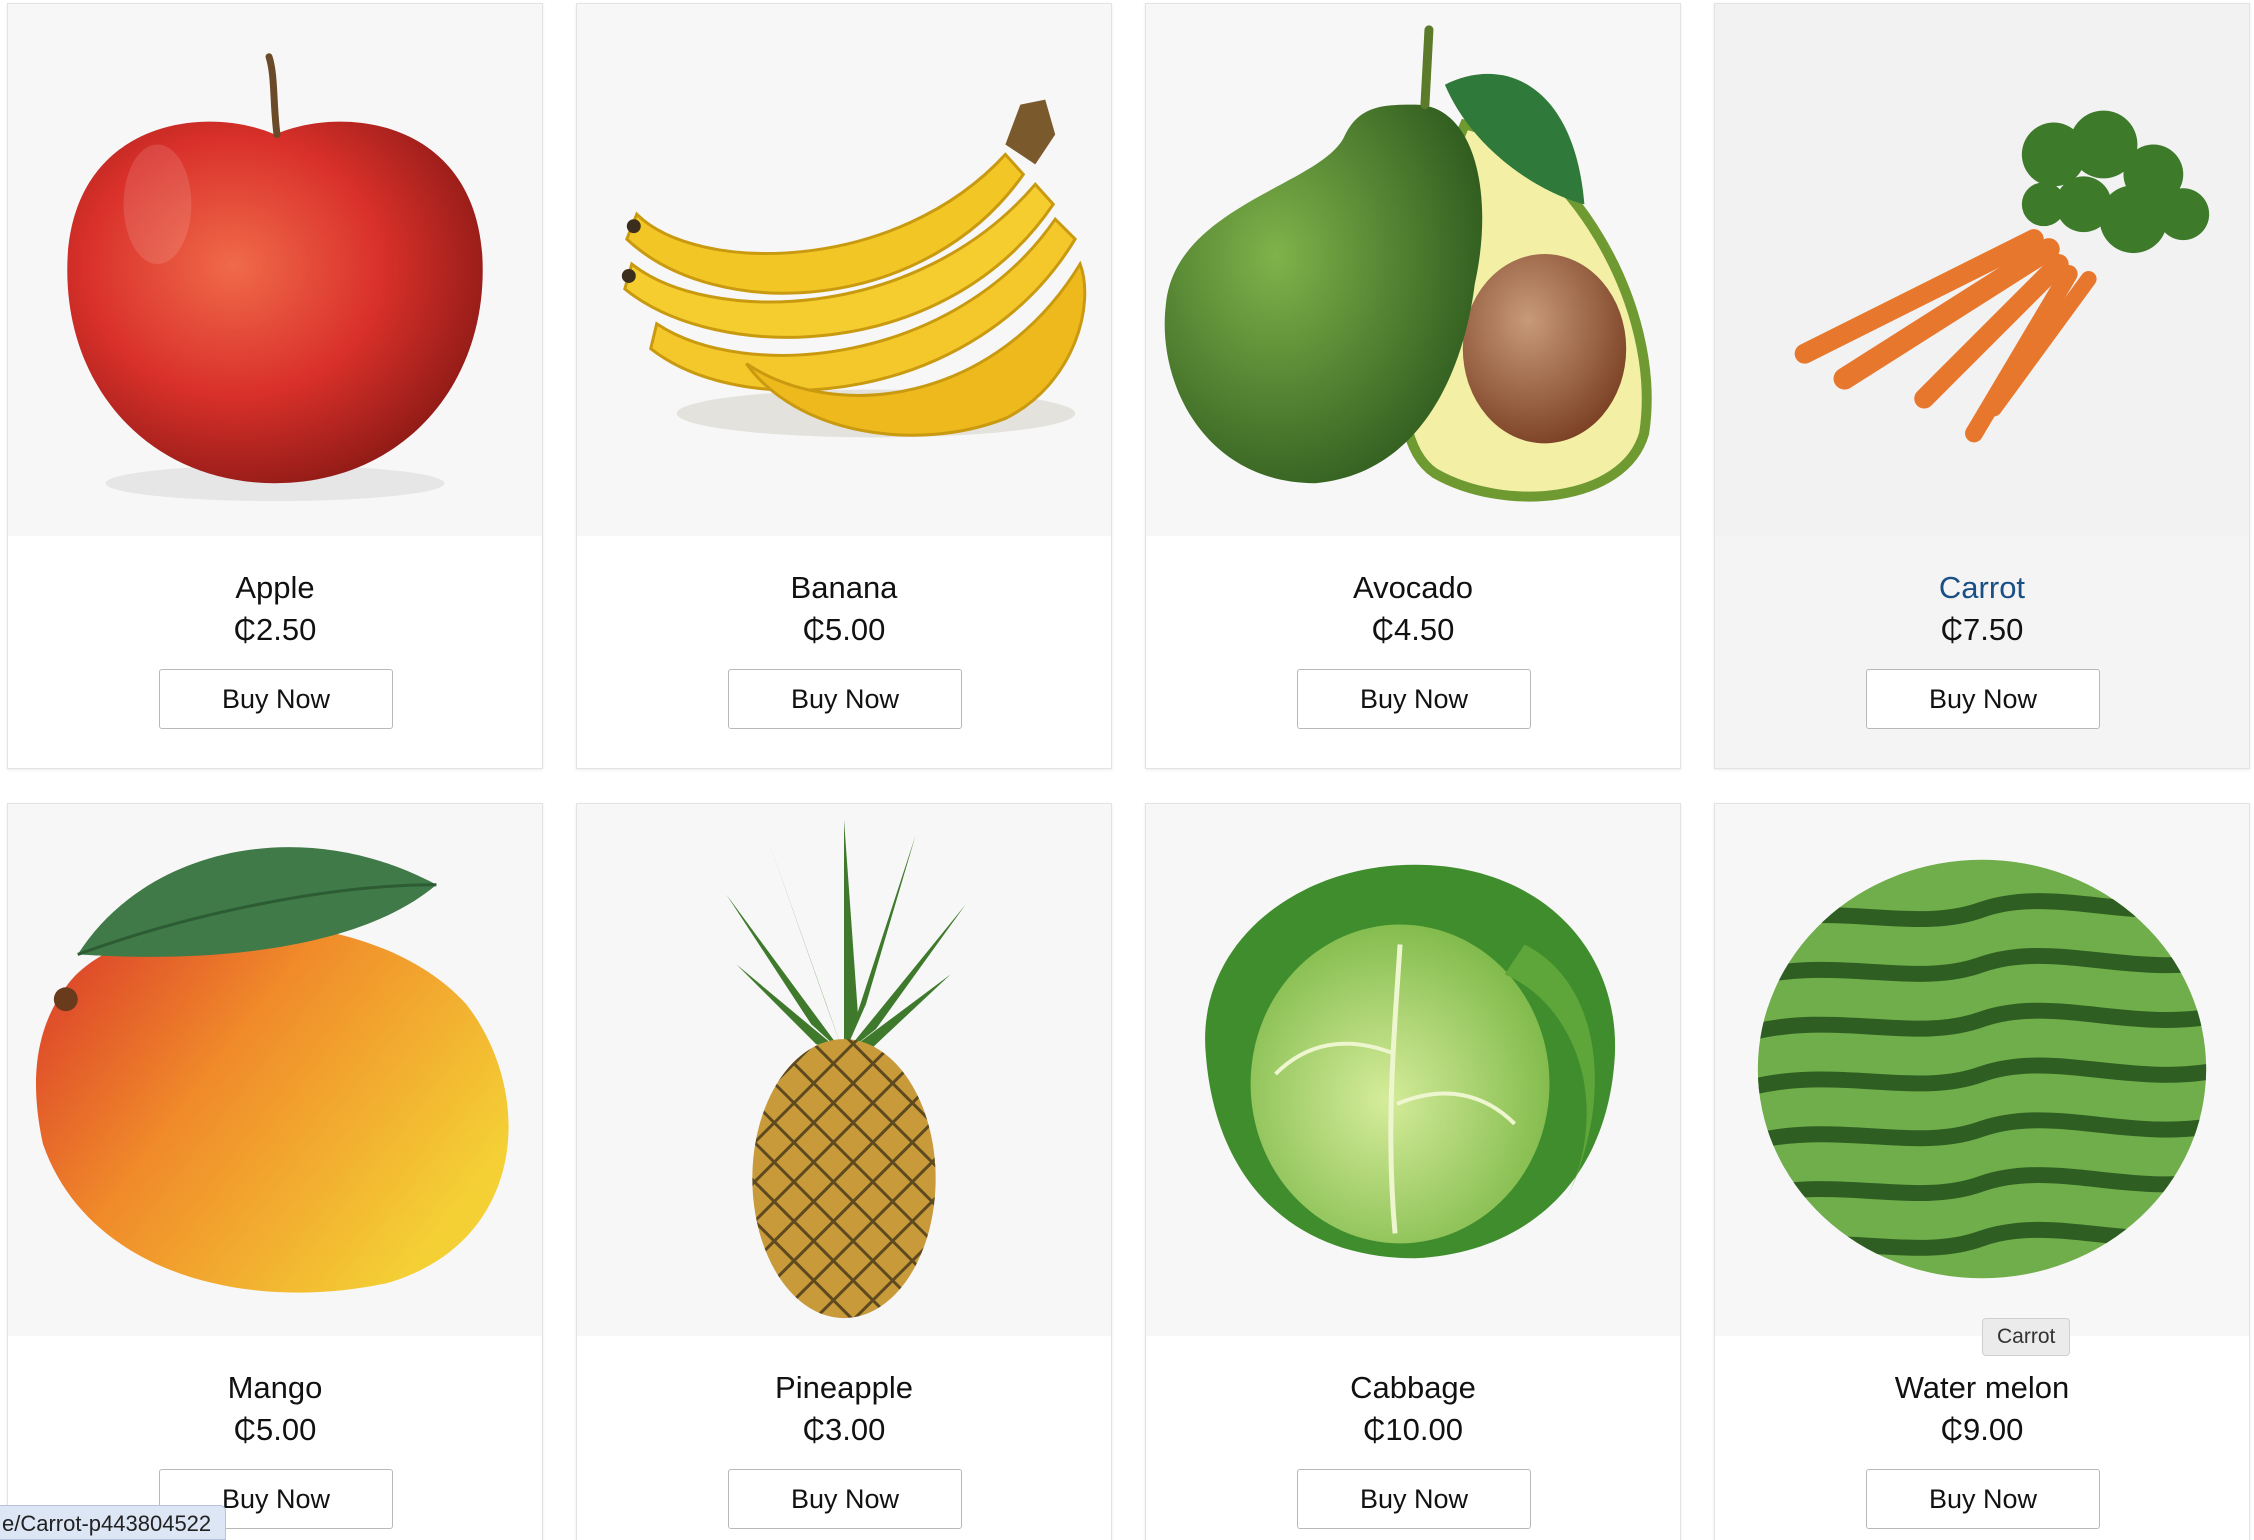  Describe the element at coordinates (113, 1522) in the screenshot. I see `status-bar-url: e/Carrot-p443804522` at that location.